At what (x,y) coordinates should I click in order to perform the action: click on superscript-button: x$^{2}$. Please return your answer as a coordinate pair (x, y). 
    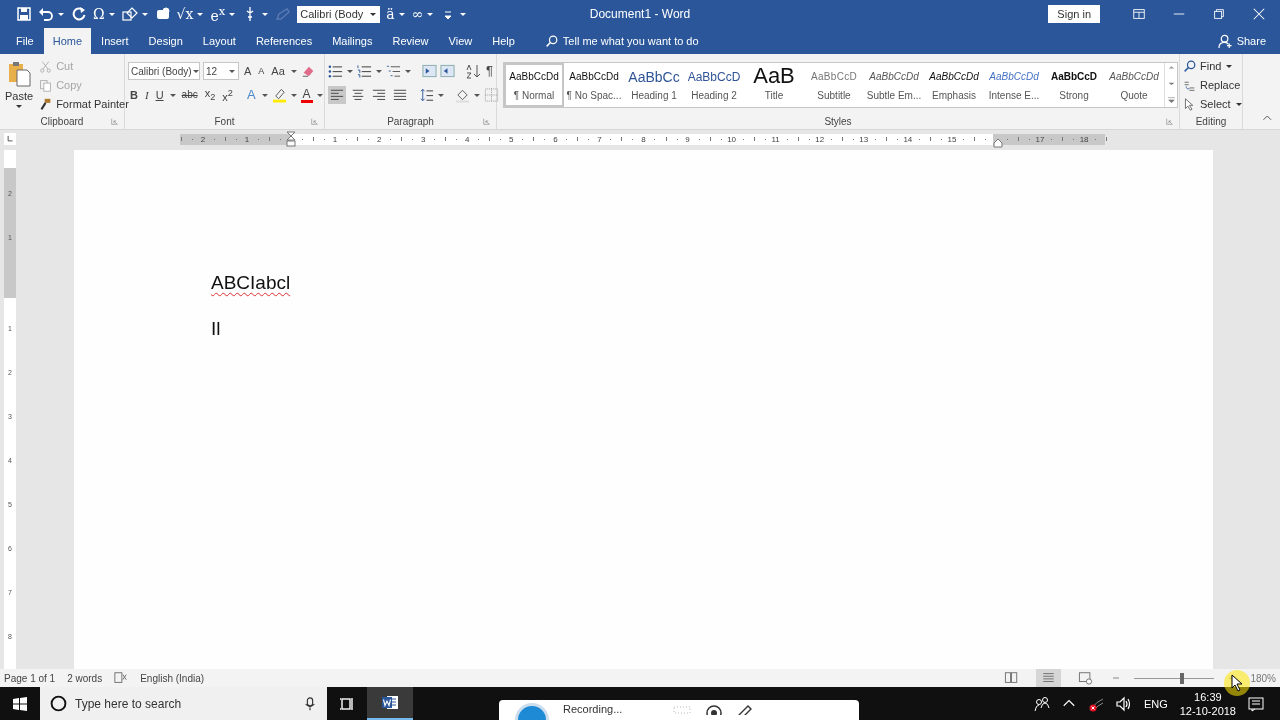
    Looking at the image, I should click on (227, 95).